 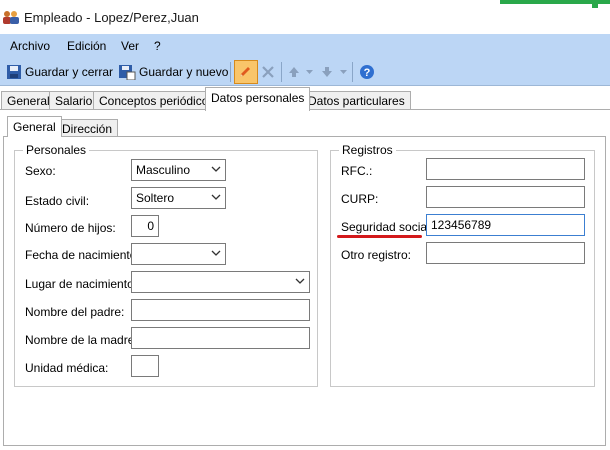 I want to click on unidad-medica-input, so click(x=145, y=366).